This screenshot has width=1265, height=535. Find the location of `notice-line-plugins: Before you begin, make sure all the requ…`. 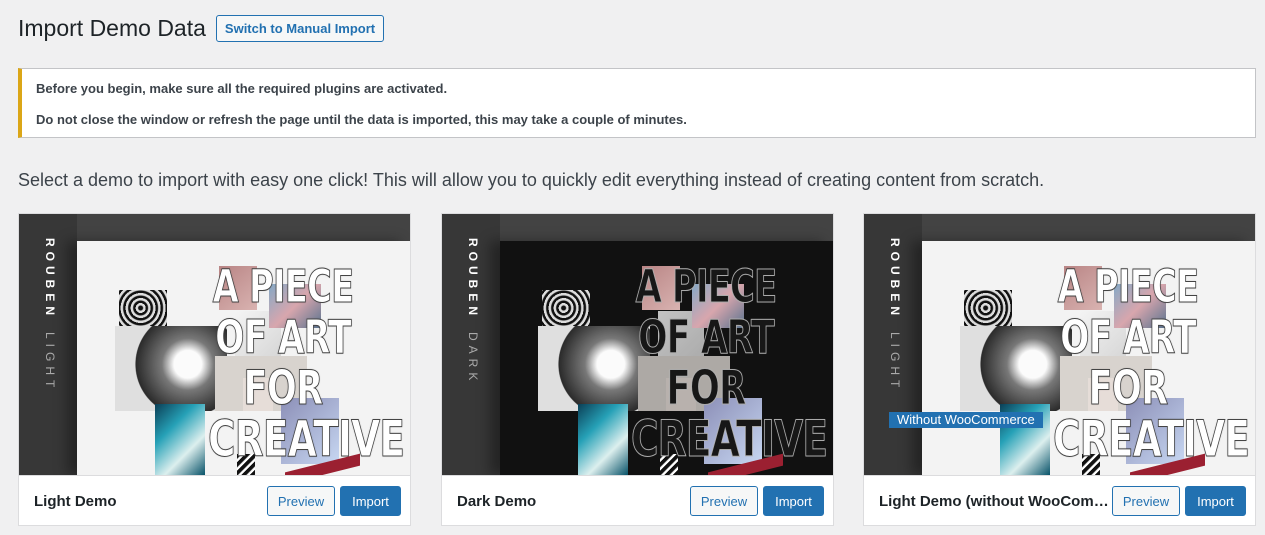

notice-line-plugins: Before you begin, make sure all the requ… is located at coordinates (242, 88).